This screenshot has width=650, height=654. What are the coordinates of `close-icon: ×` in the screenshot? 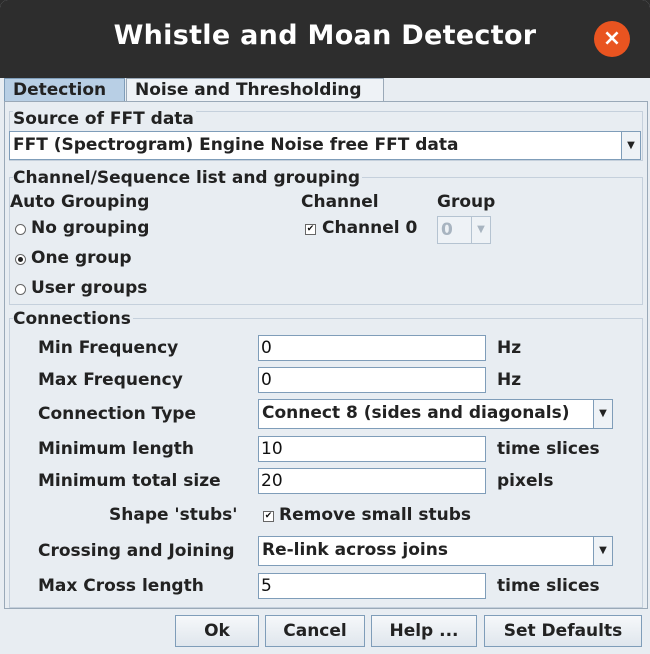 It's located at (612, 39).